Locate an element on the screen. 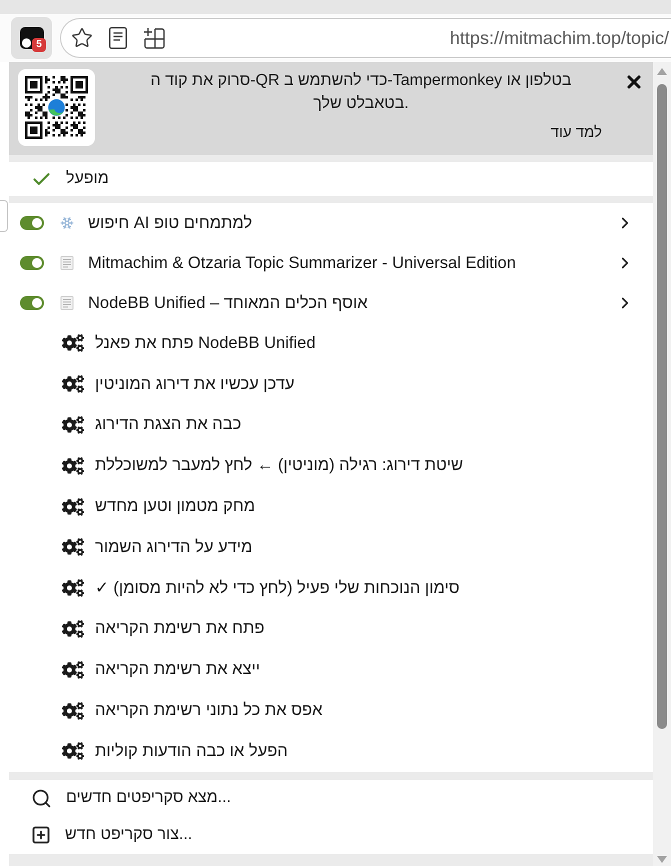 The image size is (671, 866). badge-count: 5 is located at coordinates (39, 45).